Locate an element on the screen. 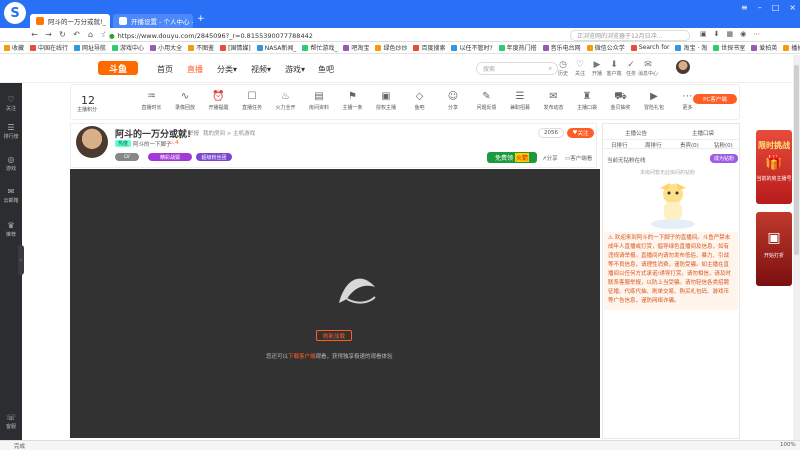  nav-video: 视频▾ is located at coordinates (261, 69).